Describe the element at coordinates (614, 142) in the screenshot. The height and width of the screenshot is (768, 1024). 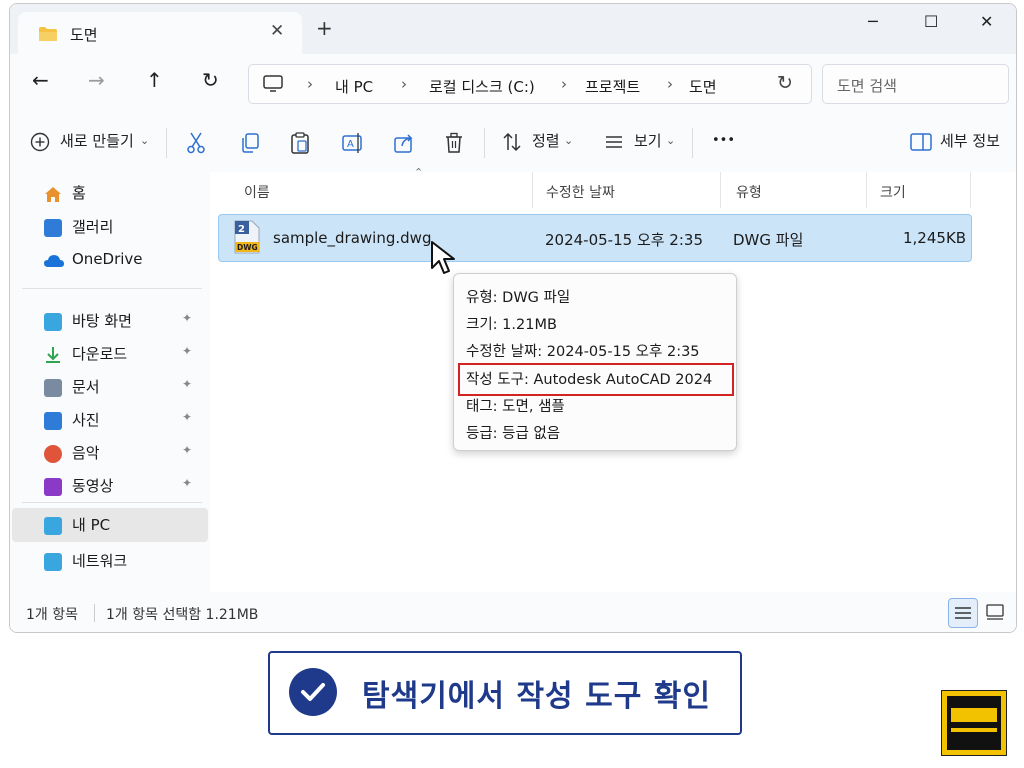
I see `view-icon` at that location.